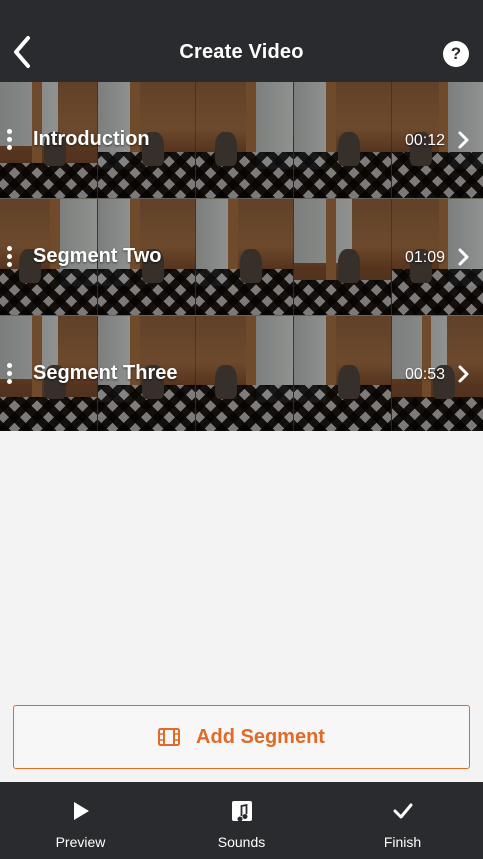  Describe the element at coordinates (424, 140) in the screenshot. I see `segment-duration: 00:12` at that location.